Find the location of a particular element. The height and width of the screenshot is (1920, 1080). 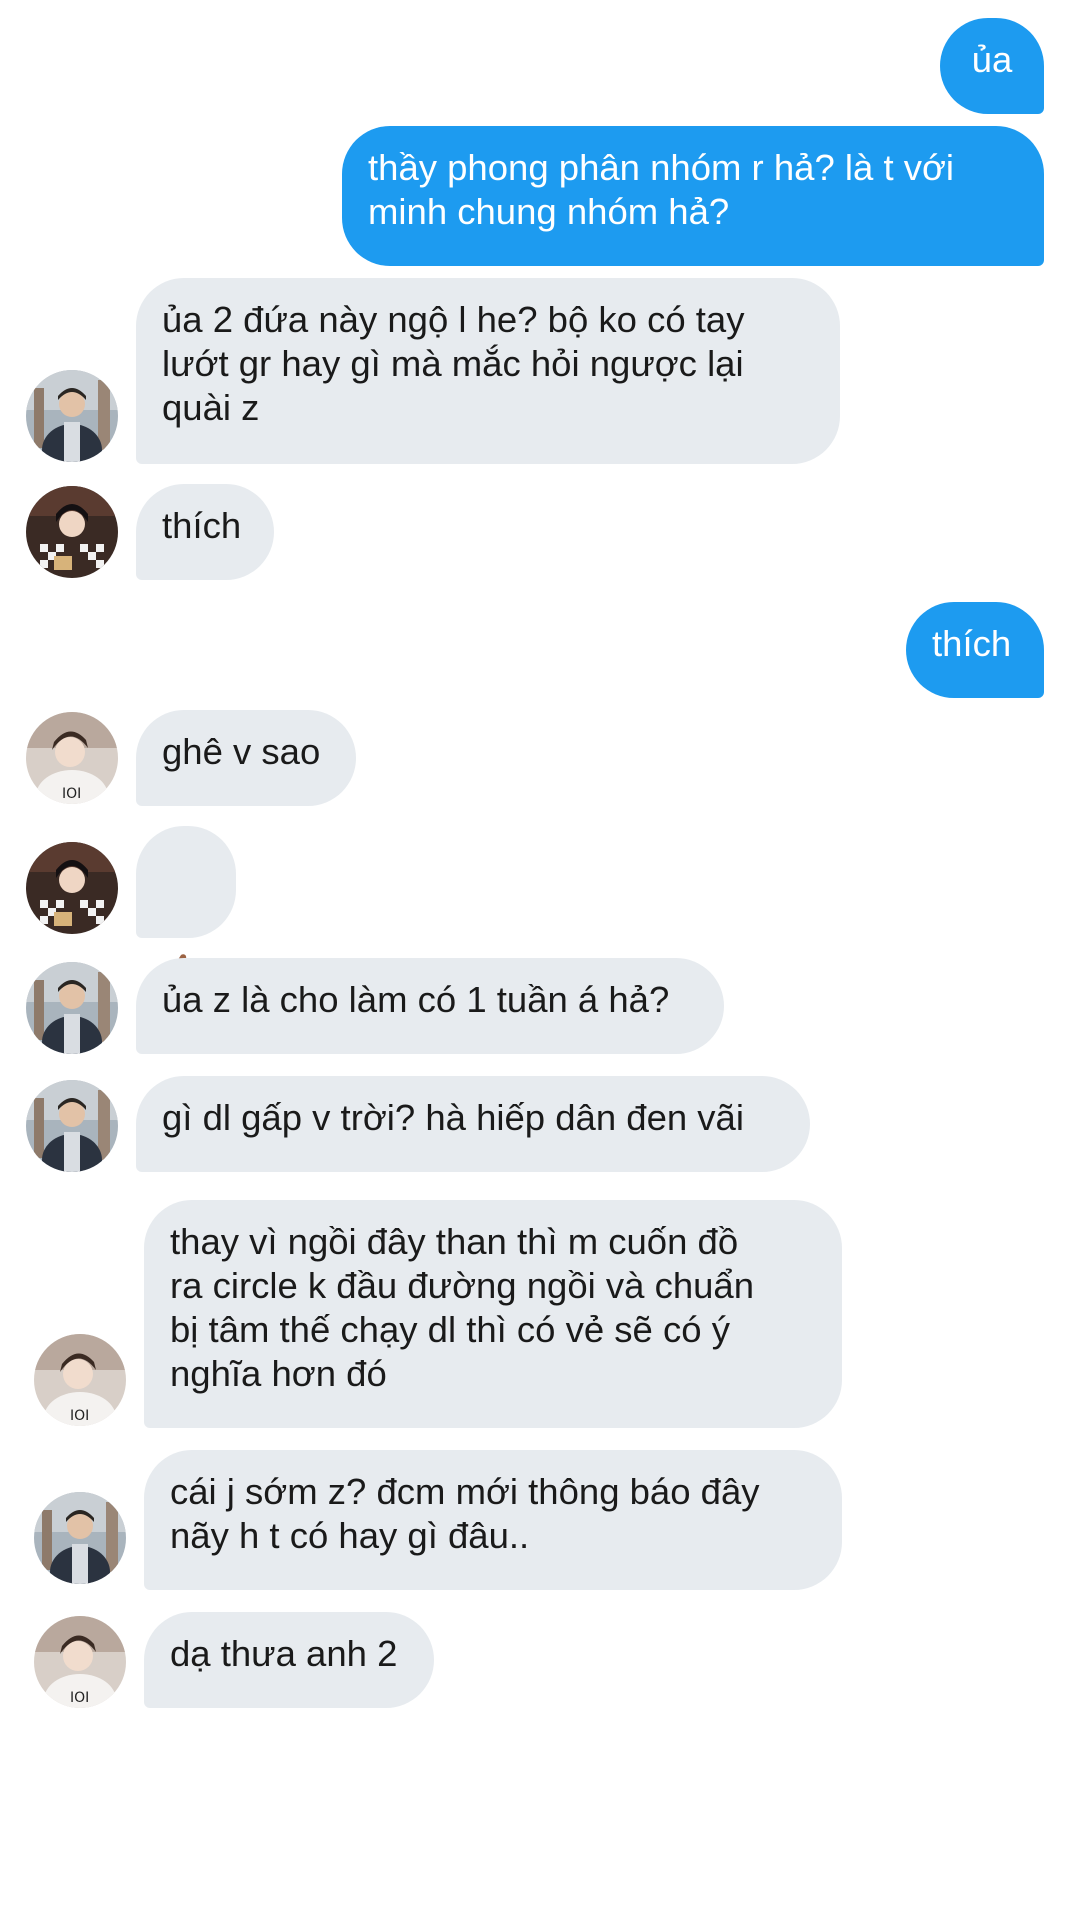

incoming-message is located at coordinates (186, 905).